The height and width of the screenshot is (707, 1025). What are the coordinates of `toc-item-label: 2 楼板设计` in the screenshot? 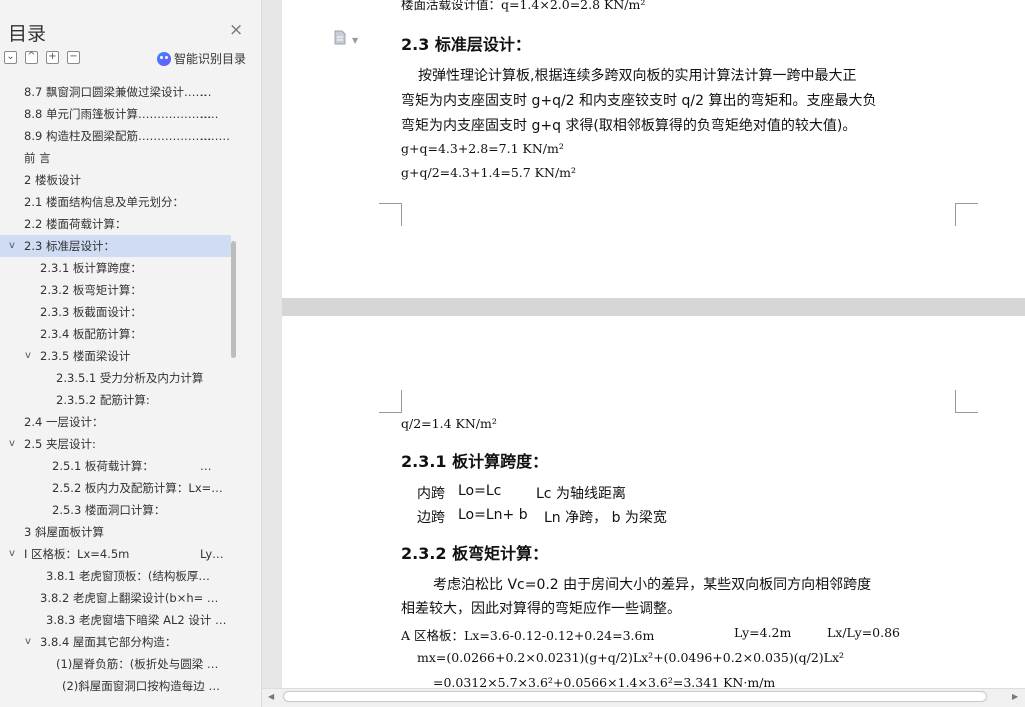 It's located at (52, 180).